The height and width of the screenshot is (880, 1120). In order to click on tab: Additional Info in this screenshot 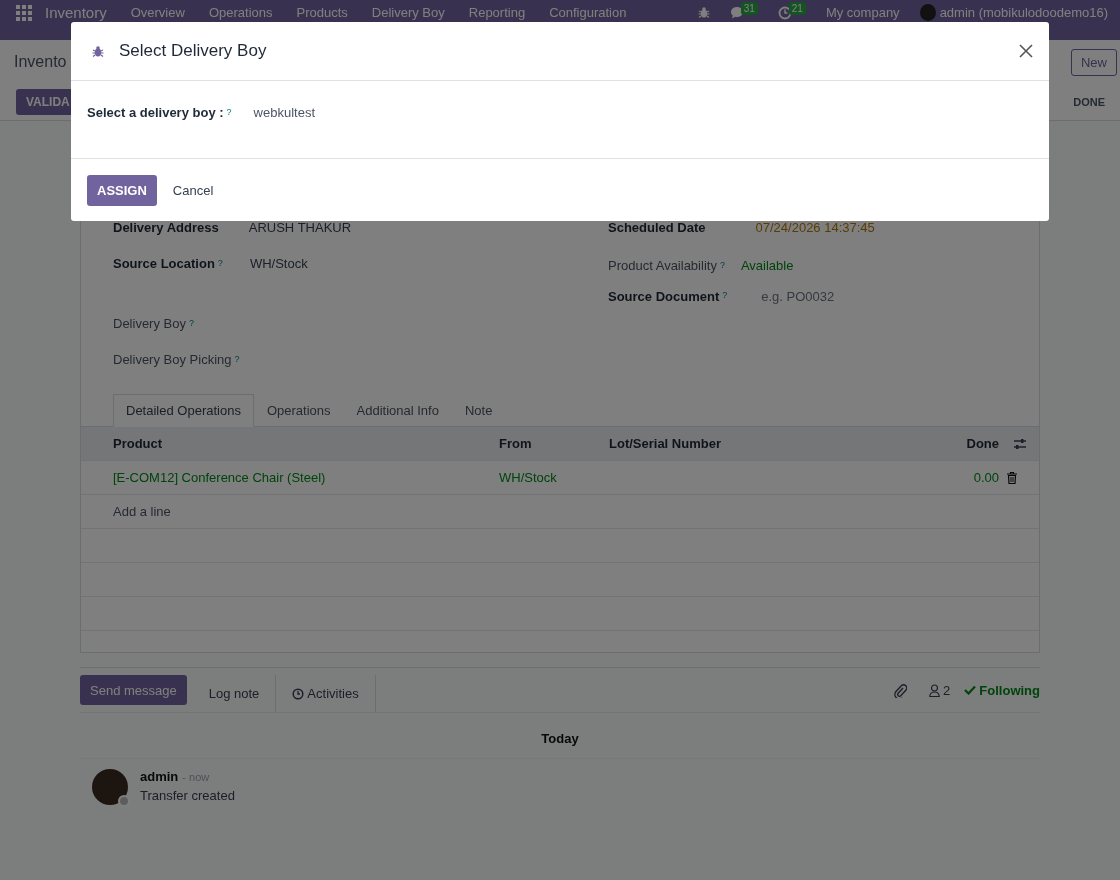, I will do `click(397, 410)`.